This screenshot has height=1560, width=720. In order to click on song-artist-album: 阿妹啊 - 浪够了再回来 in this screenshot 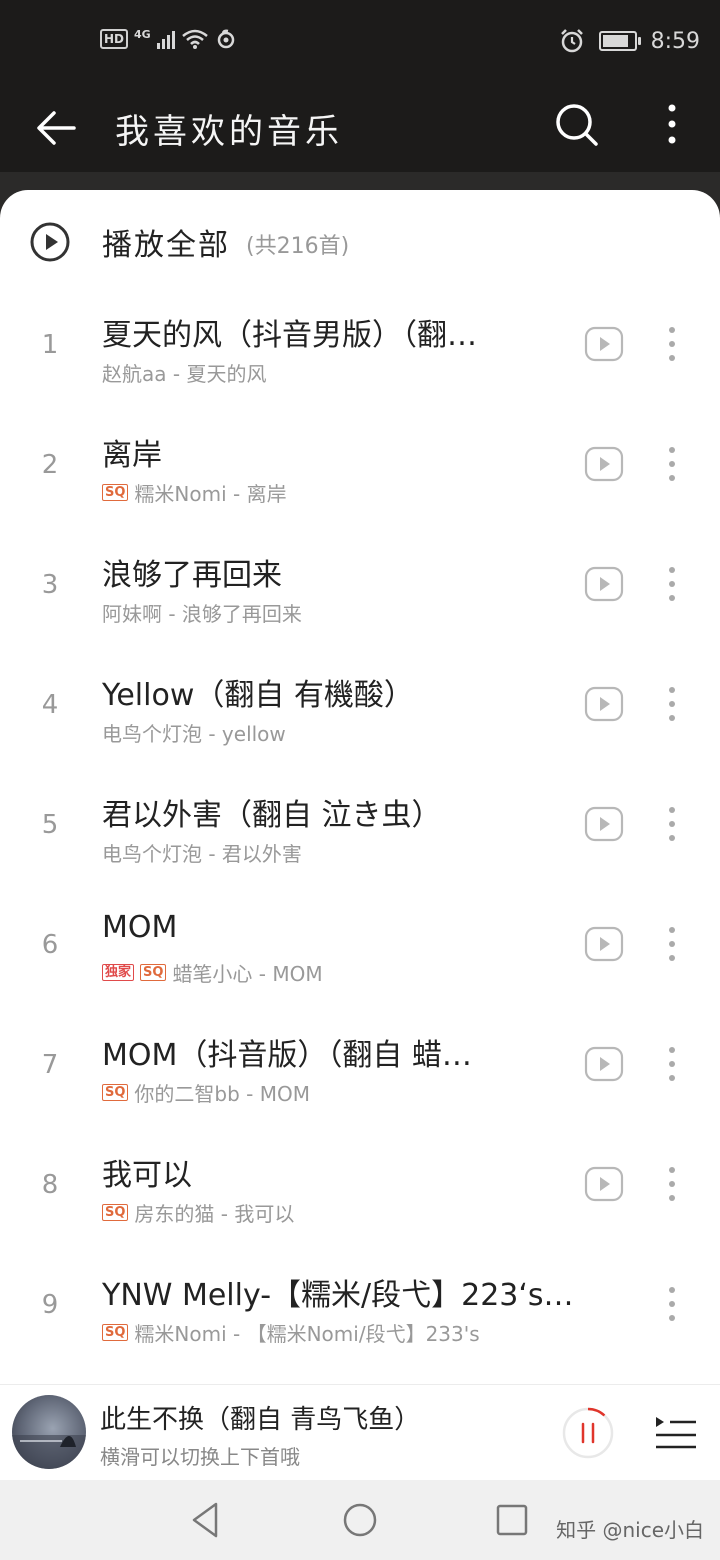, I will do `click(202, 614)`.